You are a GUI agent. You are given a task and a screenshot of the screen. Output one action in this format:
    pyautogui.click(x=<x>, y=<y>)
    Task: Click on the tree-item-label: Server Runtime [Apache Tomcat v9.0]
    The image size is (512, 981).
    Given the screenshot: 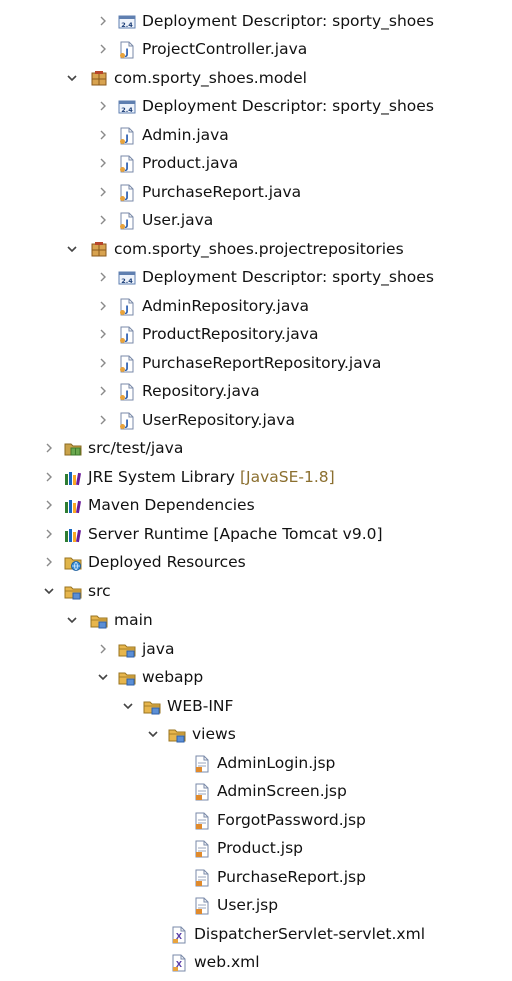 What is the action you would take?
    pyautogui.click(x=235, y=534)
    